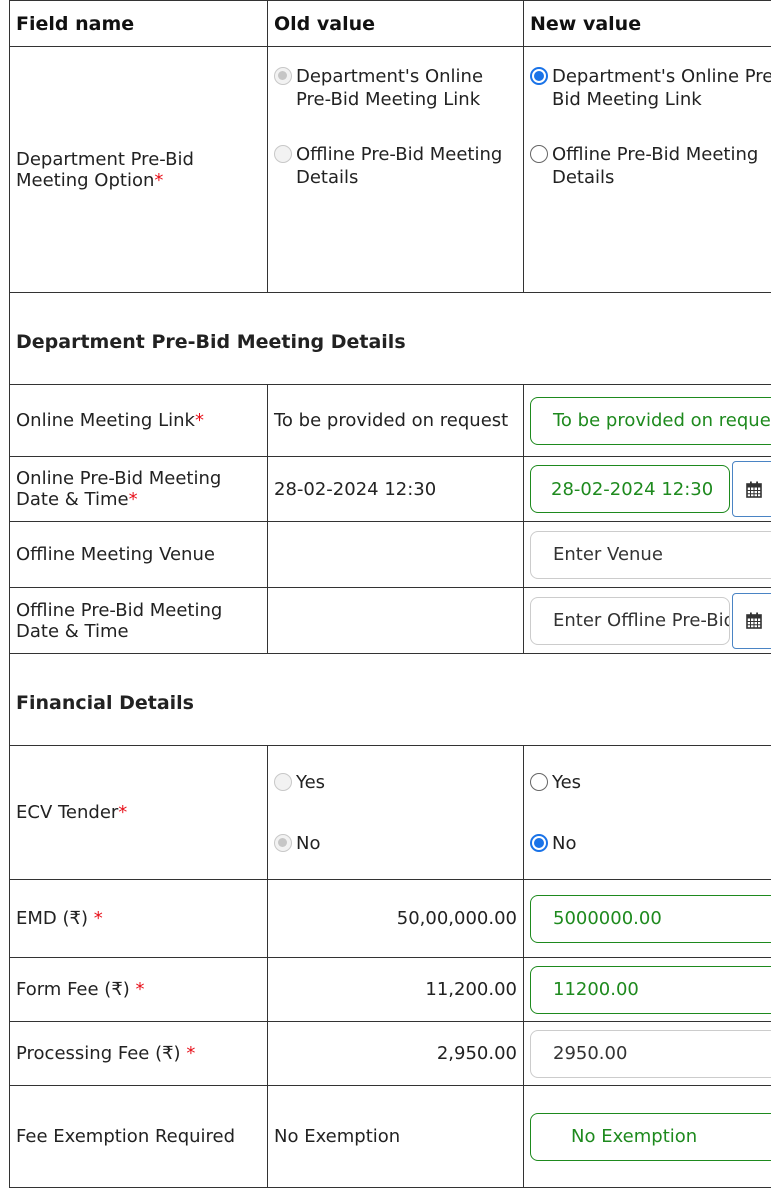 The width and height of the screenshot is (771, 1189). What do you see at coordinates (67, 812) in the screenshot?
I see `field-label-text: ECV Tender` at bounding box center [67, 812].